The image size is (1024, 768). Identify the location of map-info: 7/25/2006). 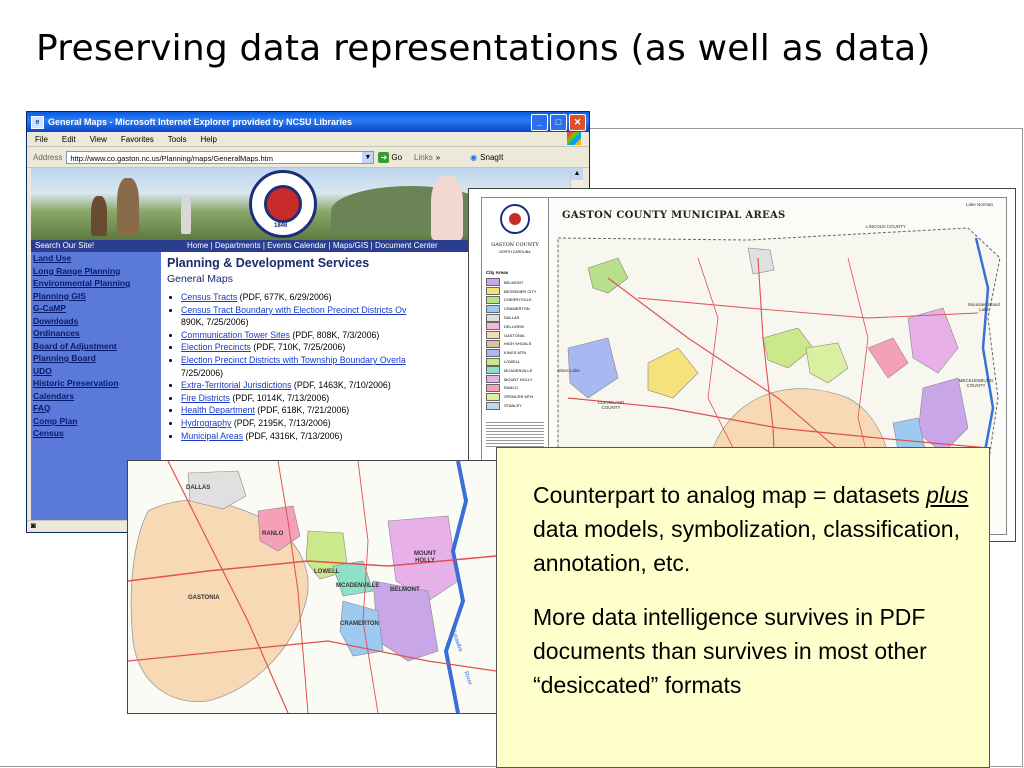
(202, 372).